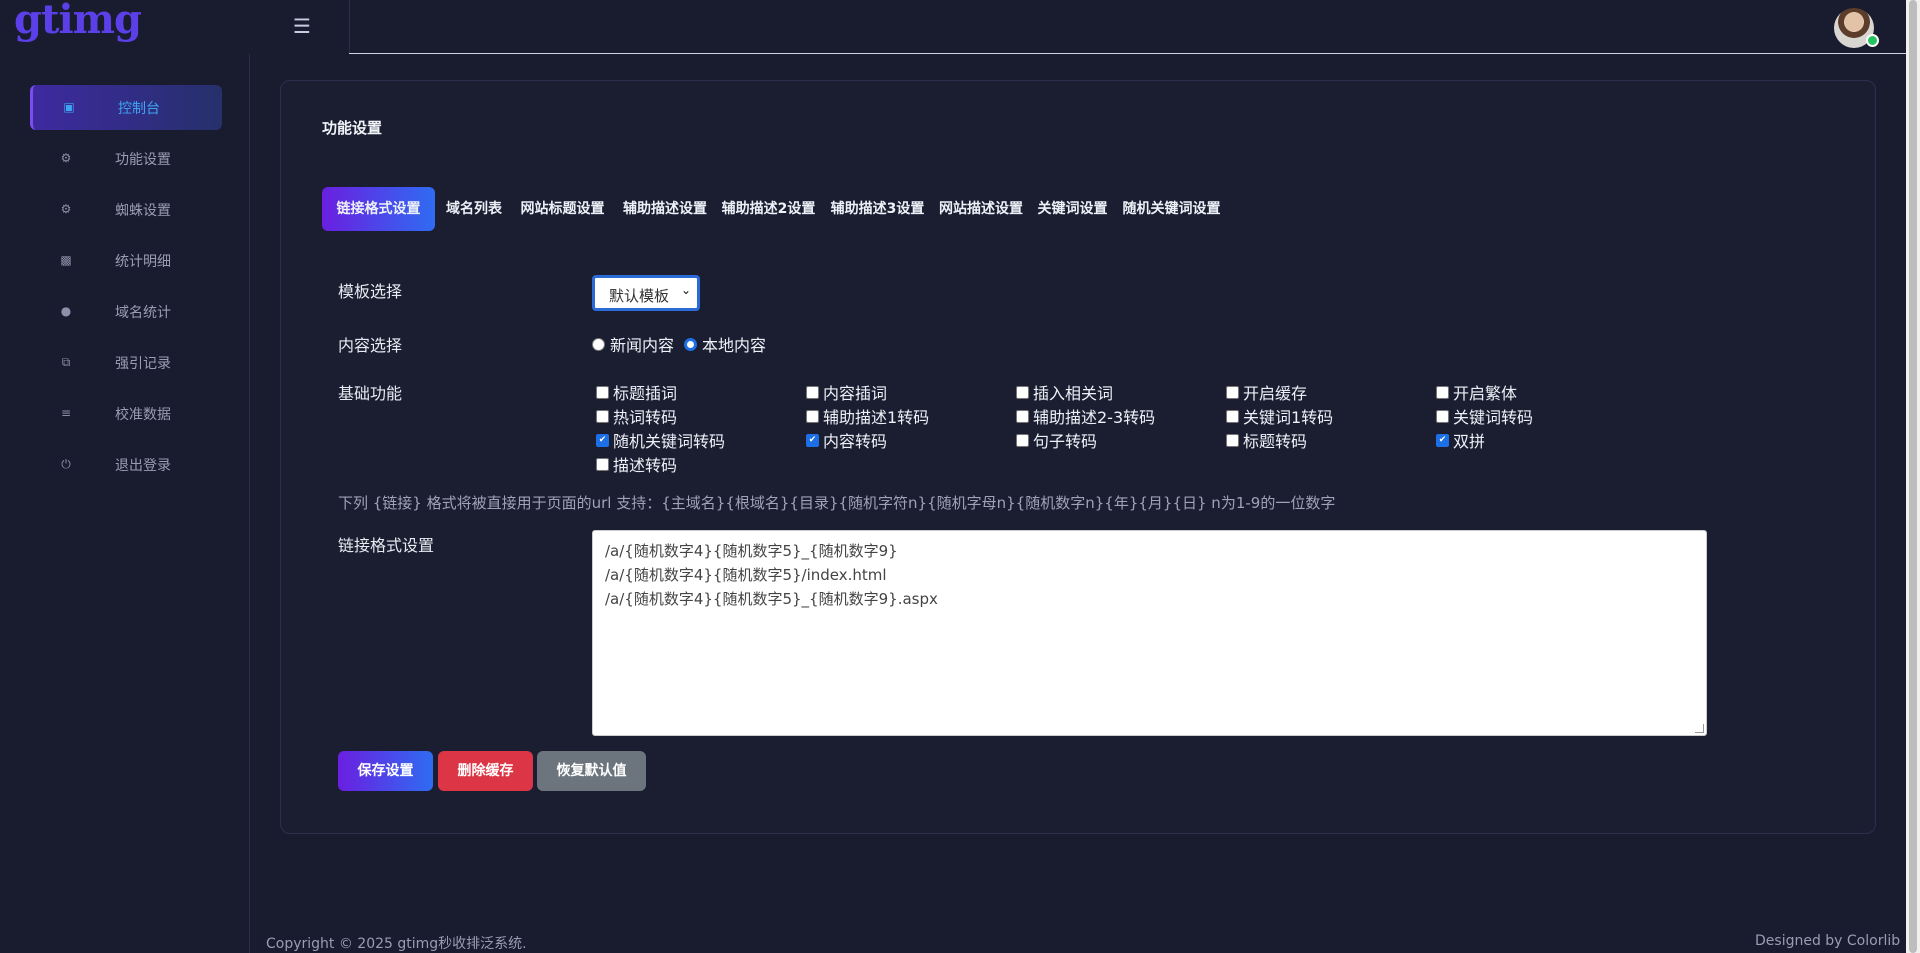  Describe the element at coordinates (562, 209) in the screenshot. I see `tab-site-title: 网站标题设置` at that location.